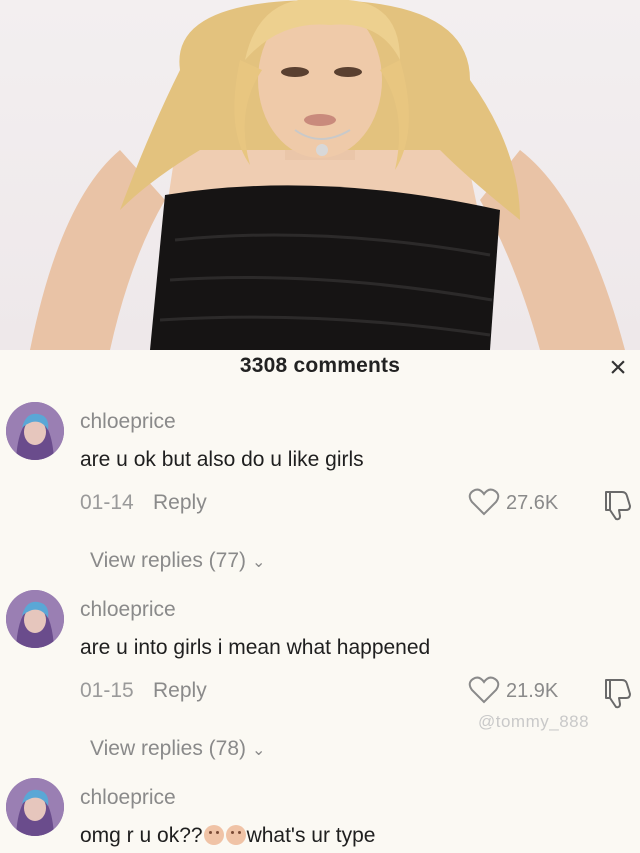 The height and width of the screenshot is (853, 640). What do you see at coordinates (107, 690) in the screenshot?
I see `comment-date: 01-15` at bounding box center [107, 690].